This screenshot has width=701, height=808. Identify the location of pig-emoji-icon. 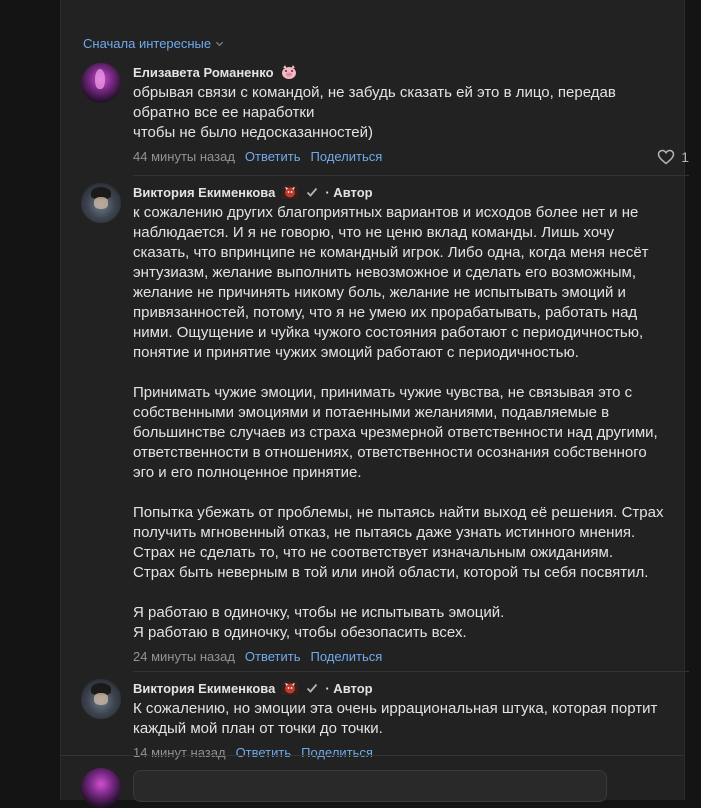
(288, 72).